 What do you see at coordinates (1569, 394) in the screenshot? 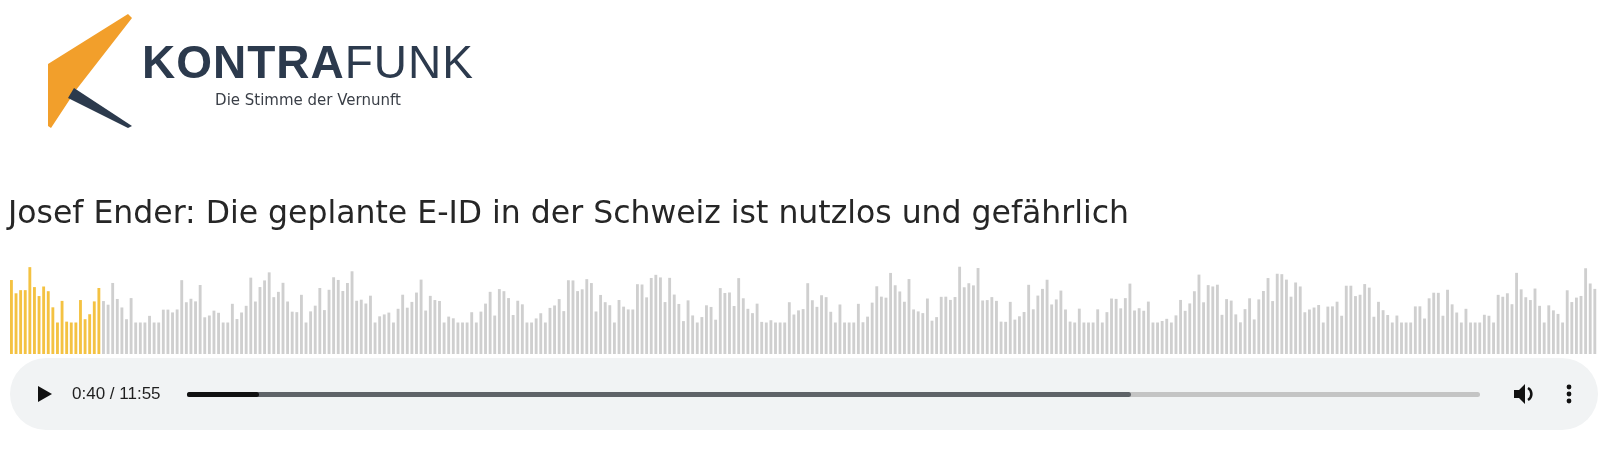
I see `more-options-icon` at bounding box center [1569, 394].